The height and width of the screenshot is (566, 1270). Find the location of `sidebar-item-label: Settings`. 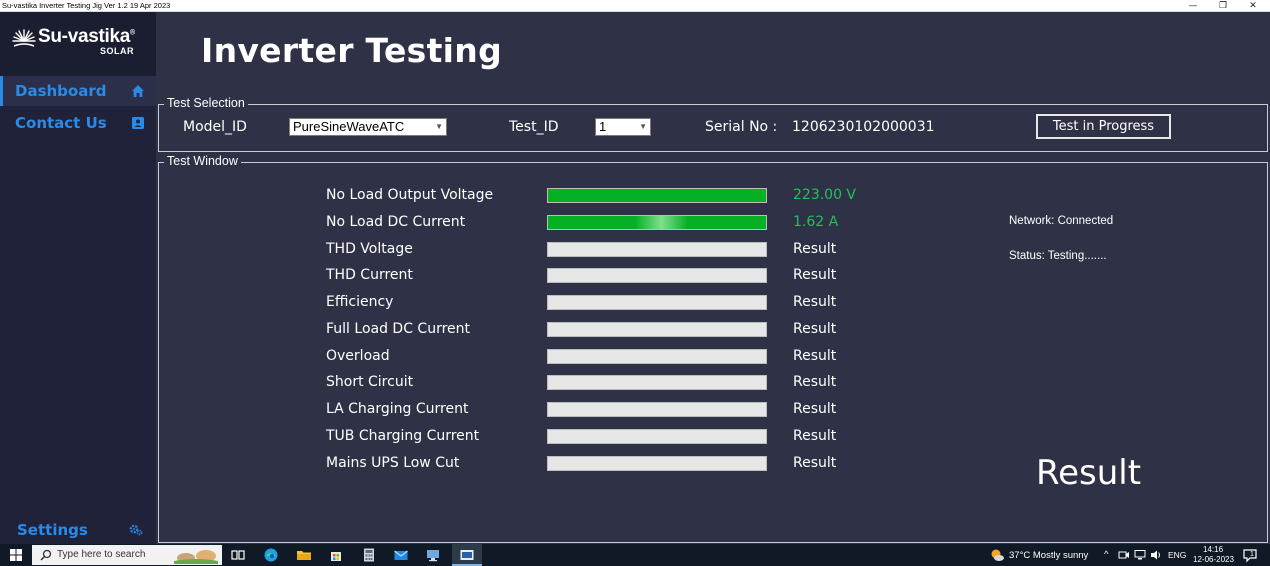

sidebar-item-label: Settings is located at coordinates (52, 530).